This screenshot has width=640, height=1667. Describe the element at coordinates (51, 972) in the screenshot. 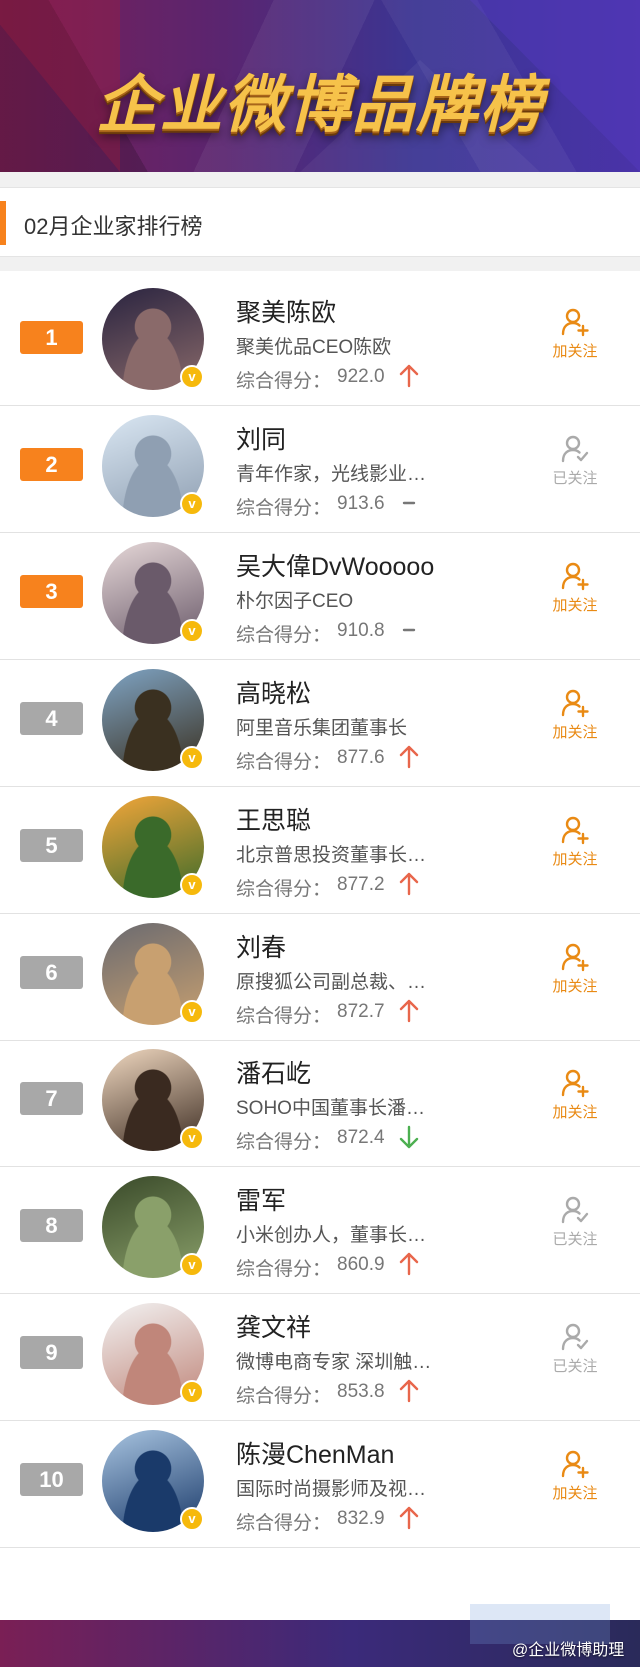

I see `rank-badge: 6` at that location.